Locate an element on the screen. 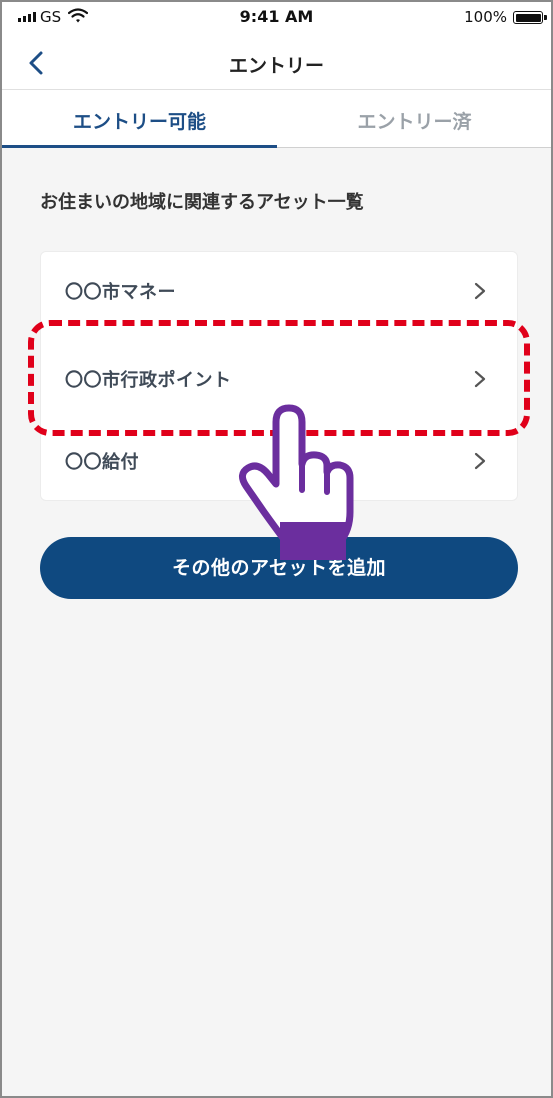 The image size is (553, 1098). pointing-hand-icon is located at coordinates (296, 482).